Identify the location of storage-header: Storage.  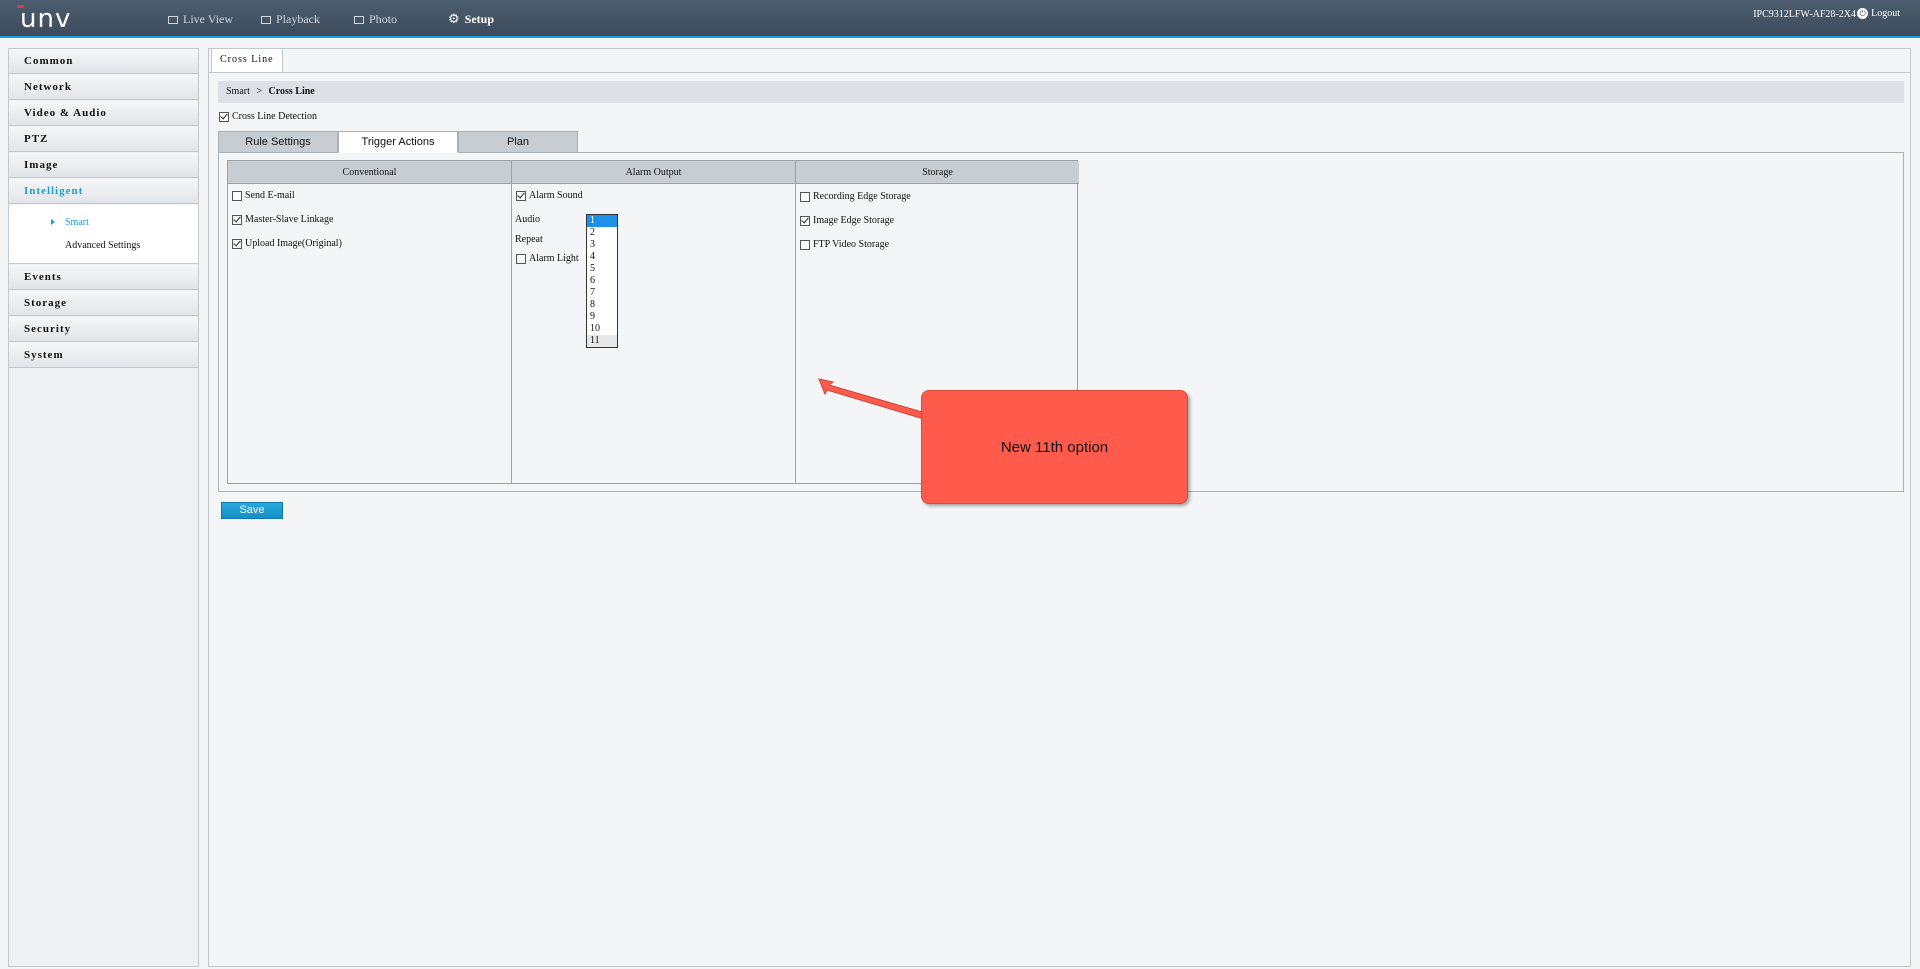
(937, 172).